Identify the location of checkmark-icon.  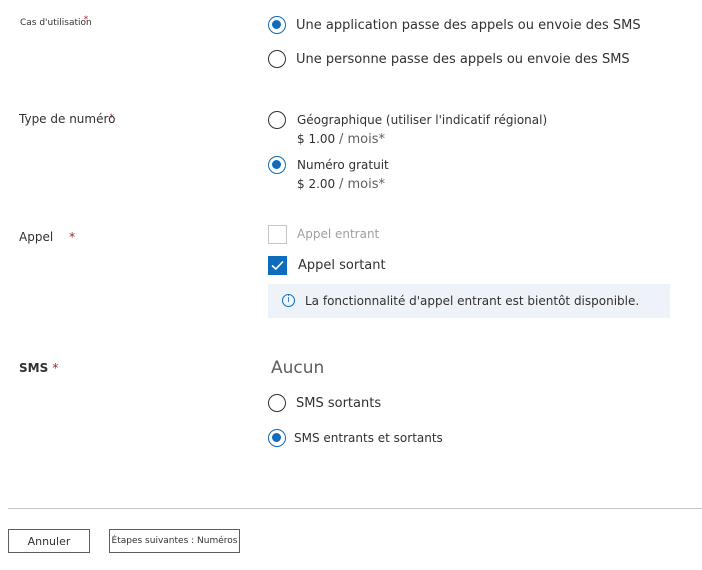
(277, 265).